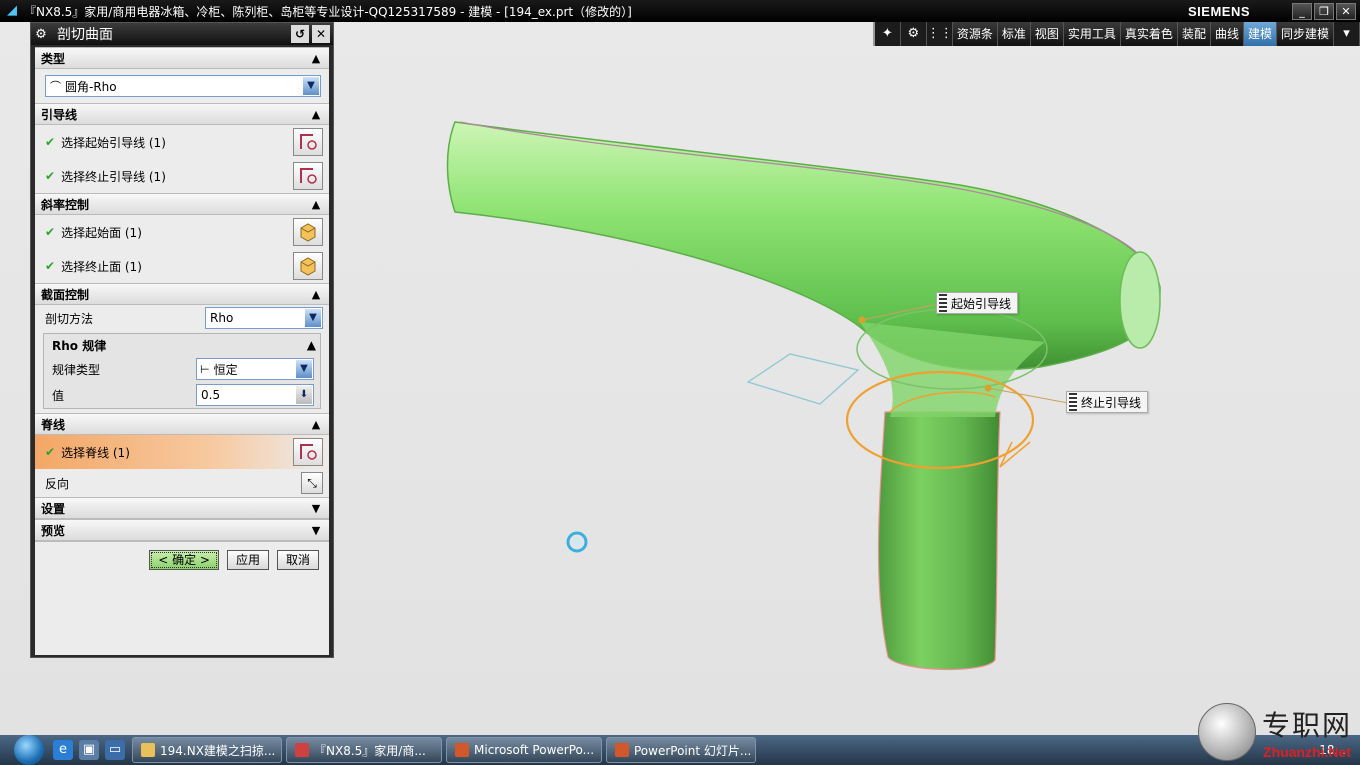 The height and width of the screenshot is (765, 1360). I want to click on dialog-title: 剖切曲面, so click(85, 35).